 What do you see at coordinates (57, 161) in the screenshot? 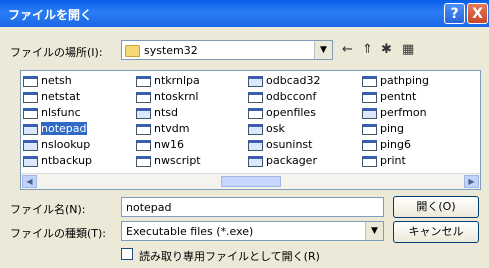
I see `list-item: ntbackup` at bounding box center [57, 161].